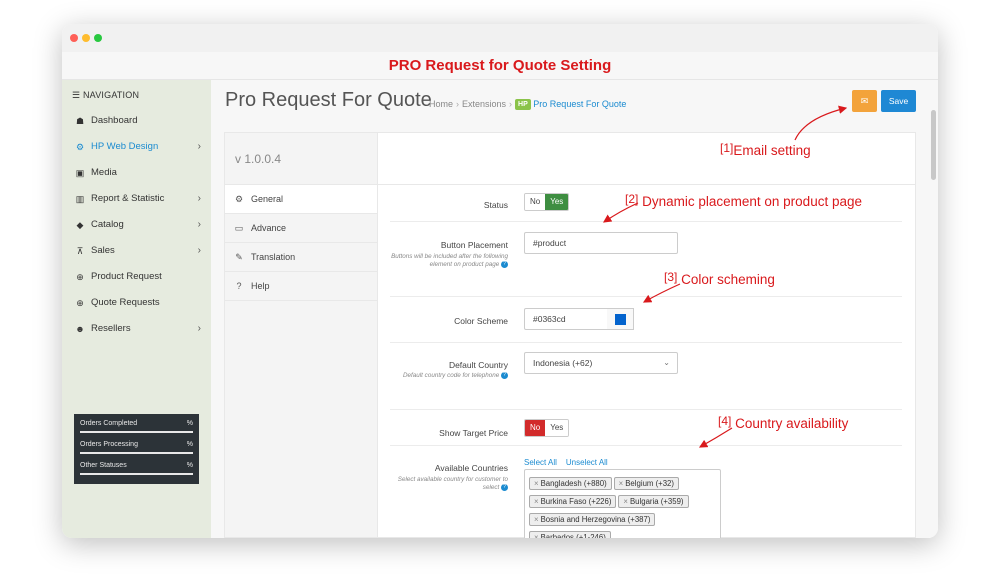 This screenshot has width=1000, height=585. I want to click on country-tag-label: Bangladesh (+880), so click(573, 483).